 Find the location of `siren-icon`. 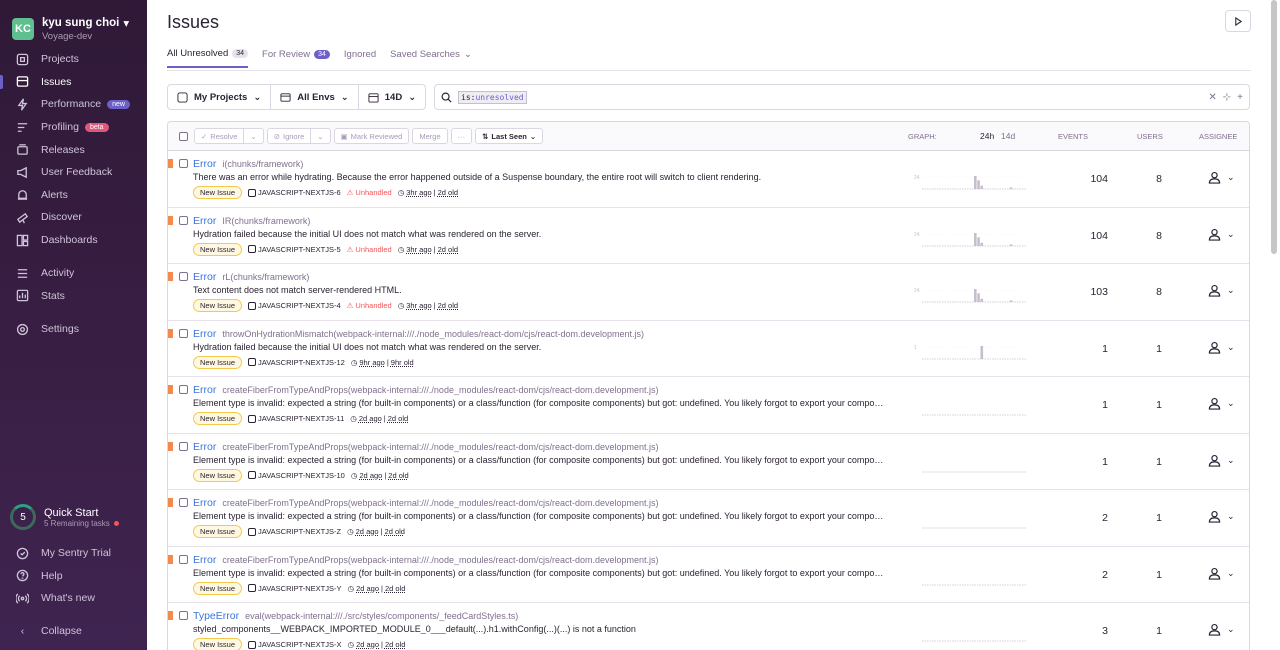

siren-icon is located at coordinates (22, 194).